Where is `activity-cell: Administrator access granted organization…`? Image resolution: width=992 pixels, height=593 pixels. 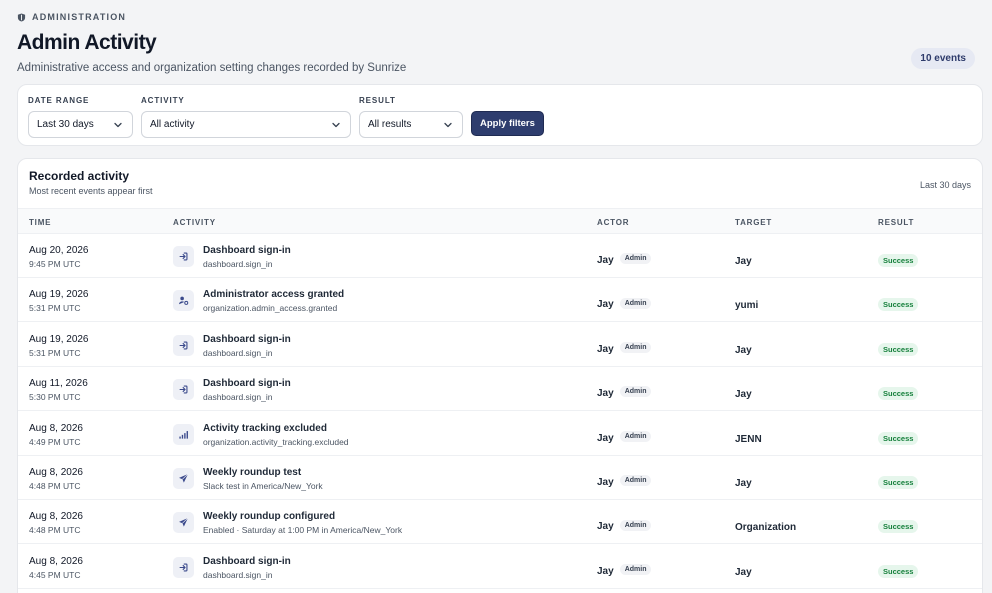 activity-cell: Administrator access granted organization… is located at coordinates (273, 301).